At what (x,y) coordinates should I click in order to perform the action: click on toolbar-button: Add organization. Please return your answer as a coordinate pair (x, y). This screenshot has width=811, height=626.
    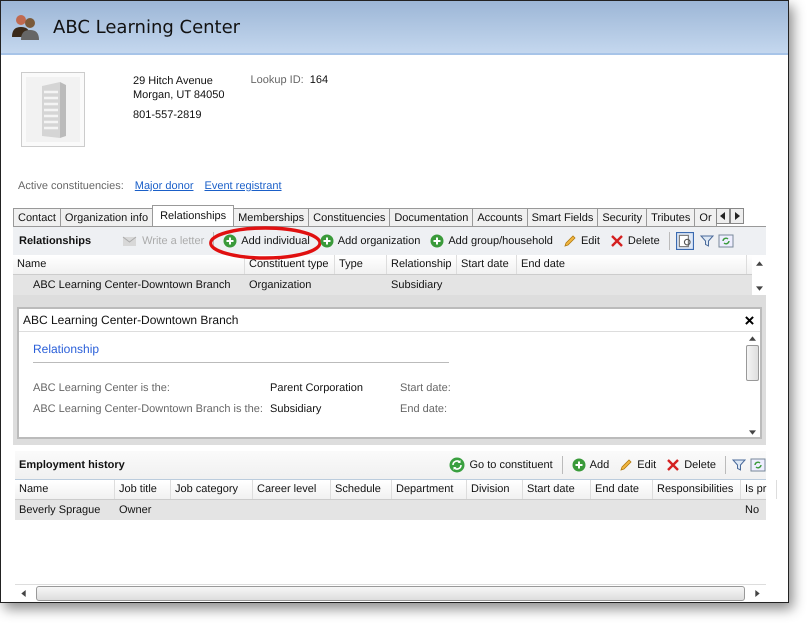
    Looking at the image, I should click on (370, 241).